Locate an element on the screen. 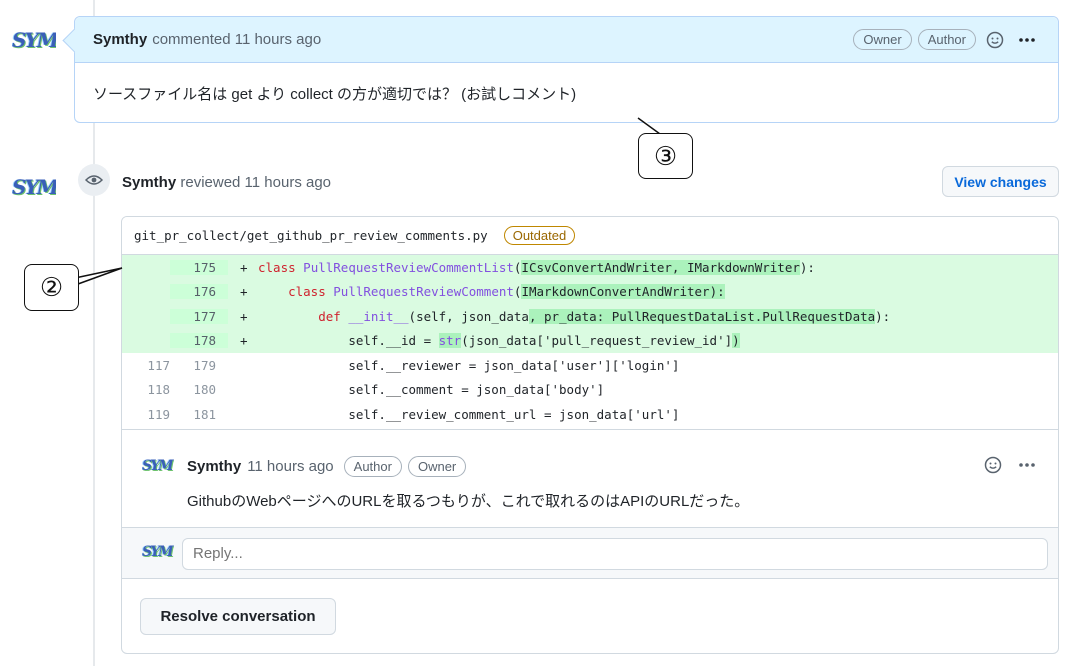 This screenshot has width=1067, height=666. review-summary: Symthy reviewed 11 hours ago is located at coordinates (226, 182).